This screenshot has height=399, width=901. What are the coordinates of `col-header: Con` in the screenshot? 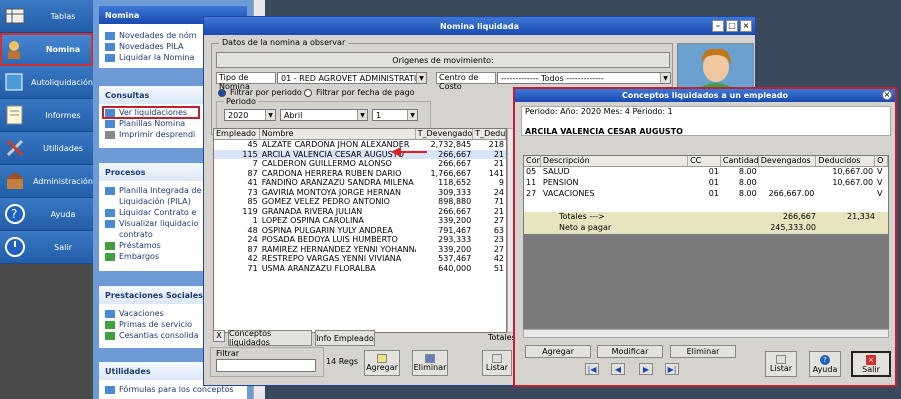 It's located at (532, 161).